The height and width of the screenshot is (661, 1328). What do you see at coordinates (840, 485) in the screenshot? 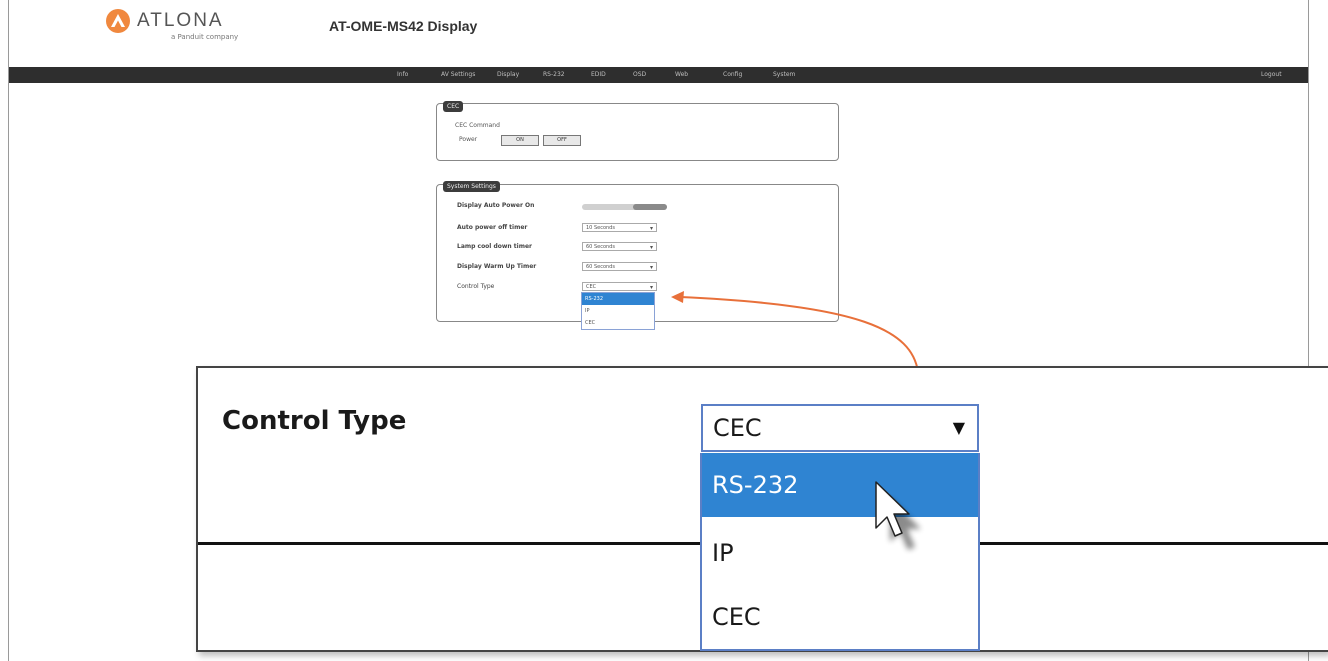
I see `control-type-option-rs232: RS-232` at bounding box center [840, 485].